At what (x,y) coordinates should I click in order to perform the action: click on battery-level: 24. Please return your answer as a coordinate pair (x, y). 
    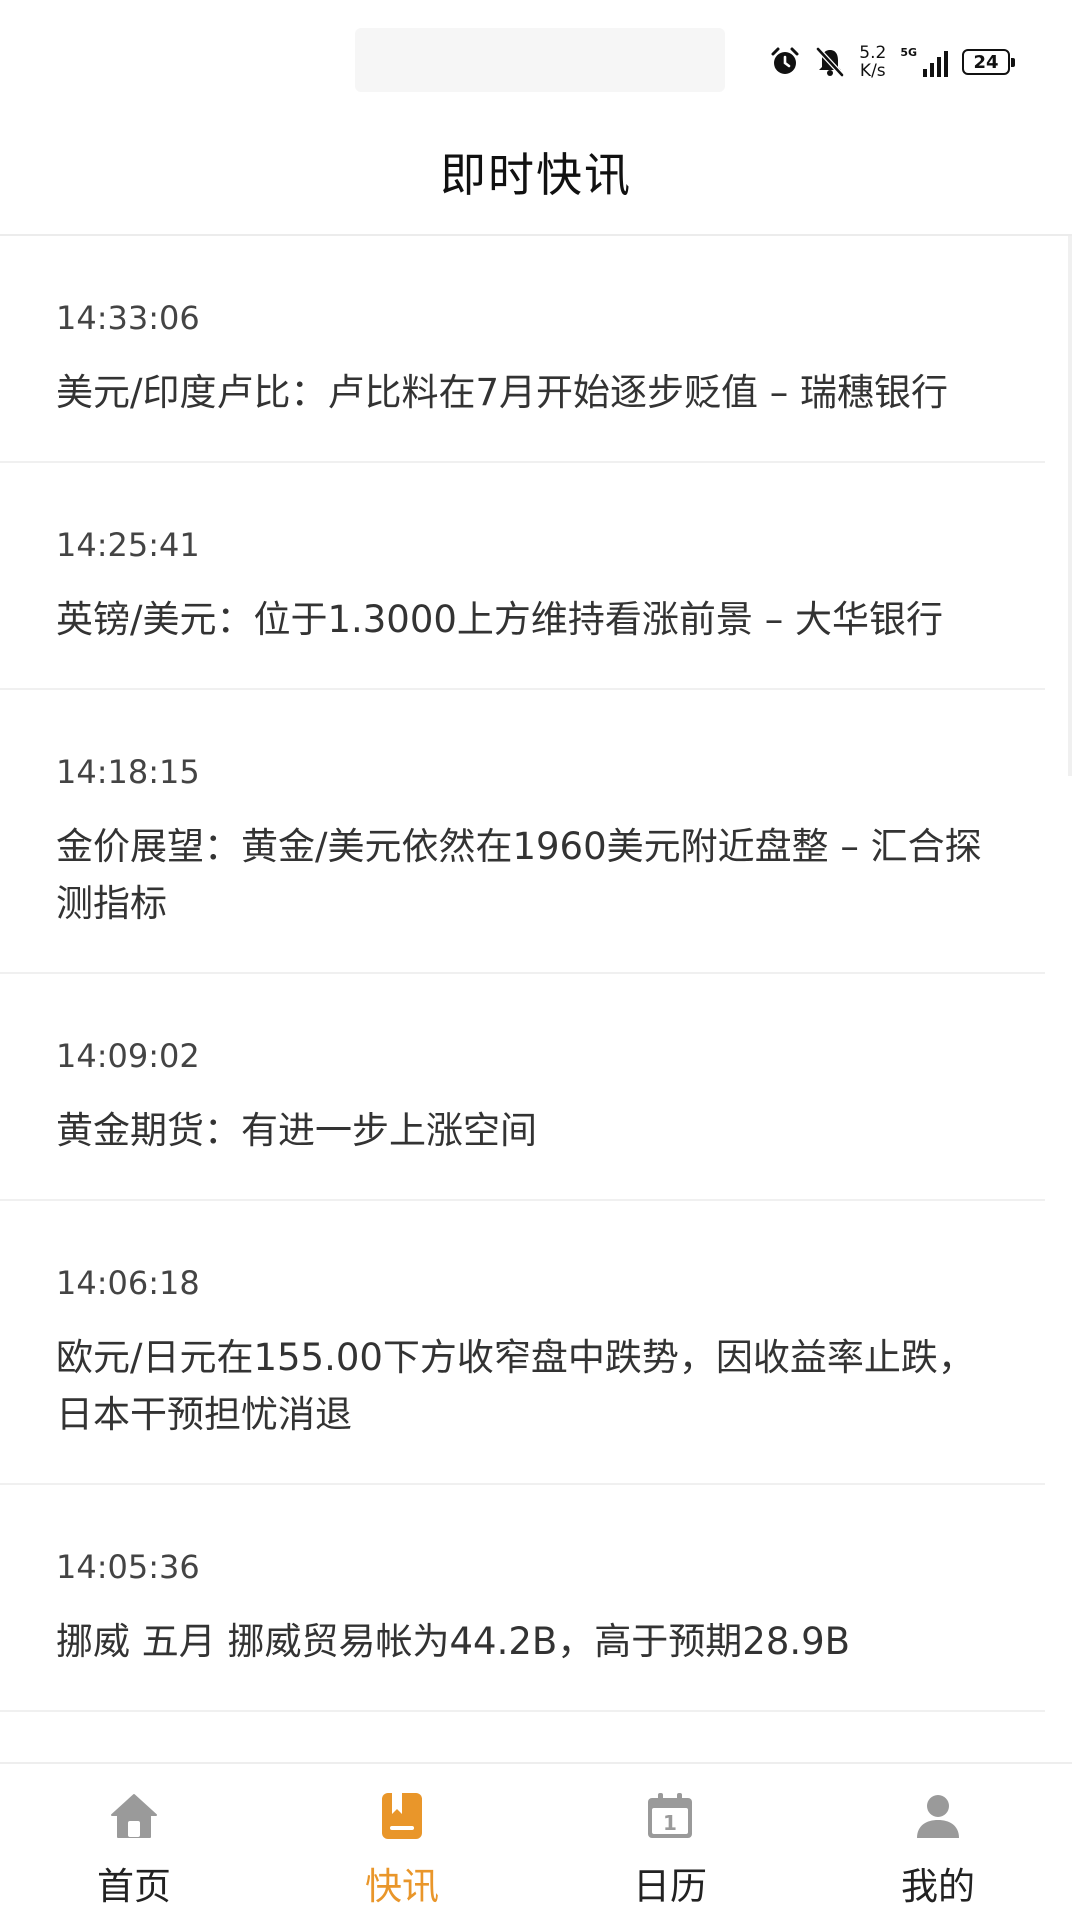
    Looking at the image, I should click on (986, 62).